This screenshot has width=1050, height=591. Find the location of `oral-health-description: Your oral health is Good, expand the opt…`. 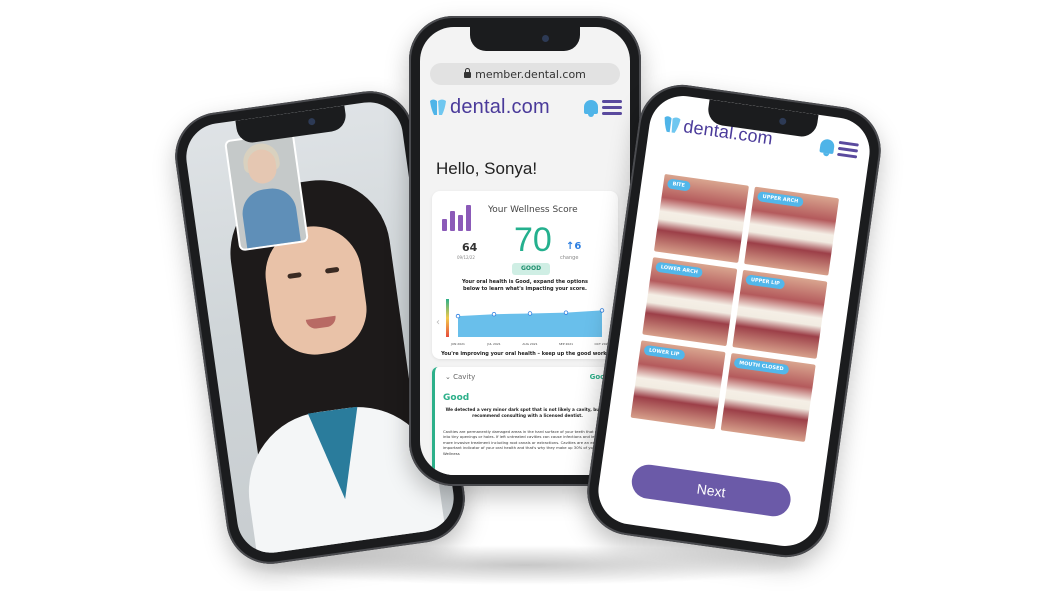

oral-health-description: Your oral health is Good, expand the opt… is located at coordinates (525, 285).